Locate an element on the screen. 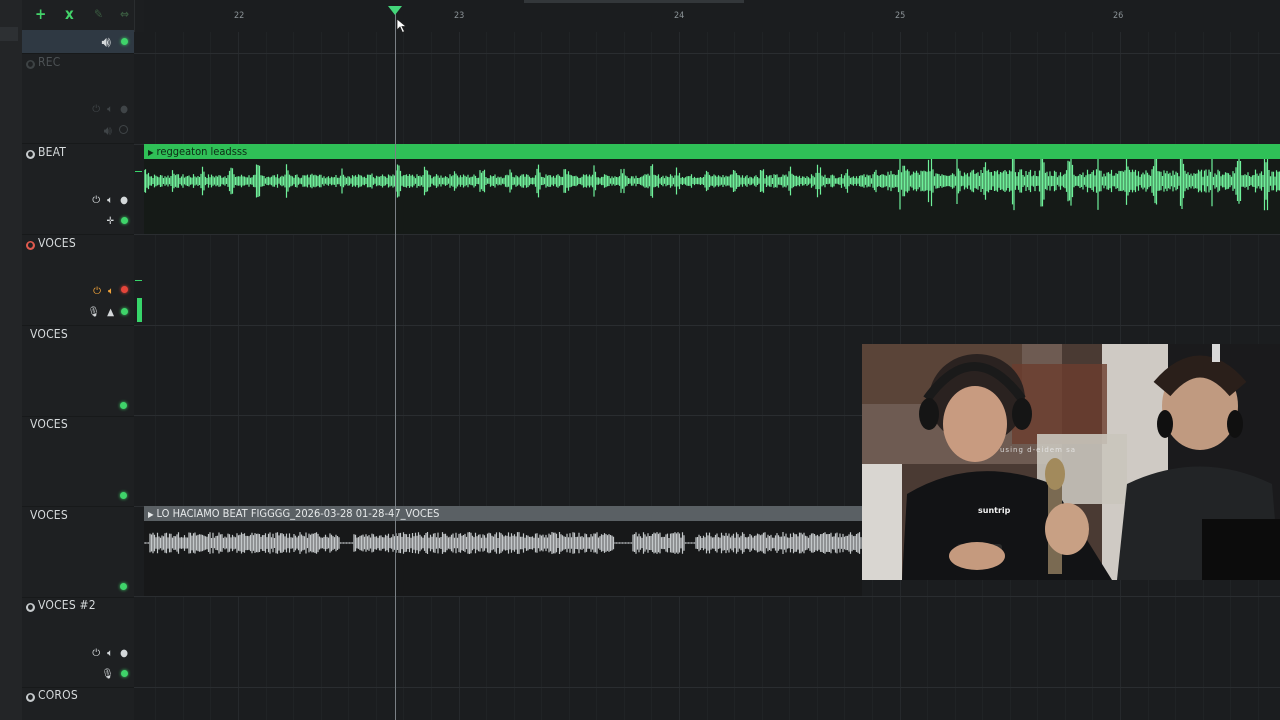  inactive-led is located at coordinates (123, 129).